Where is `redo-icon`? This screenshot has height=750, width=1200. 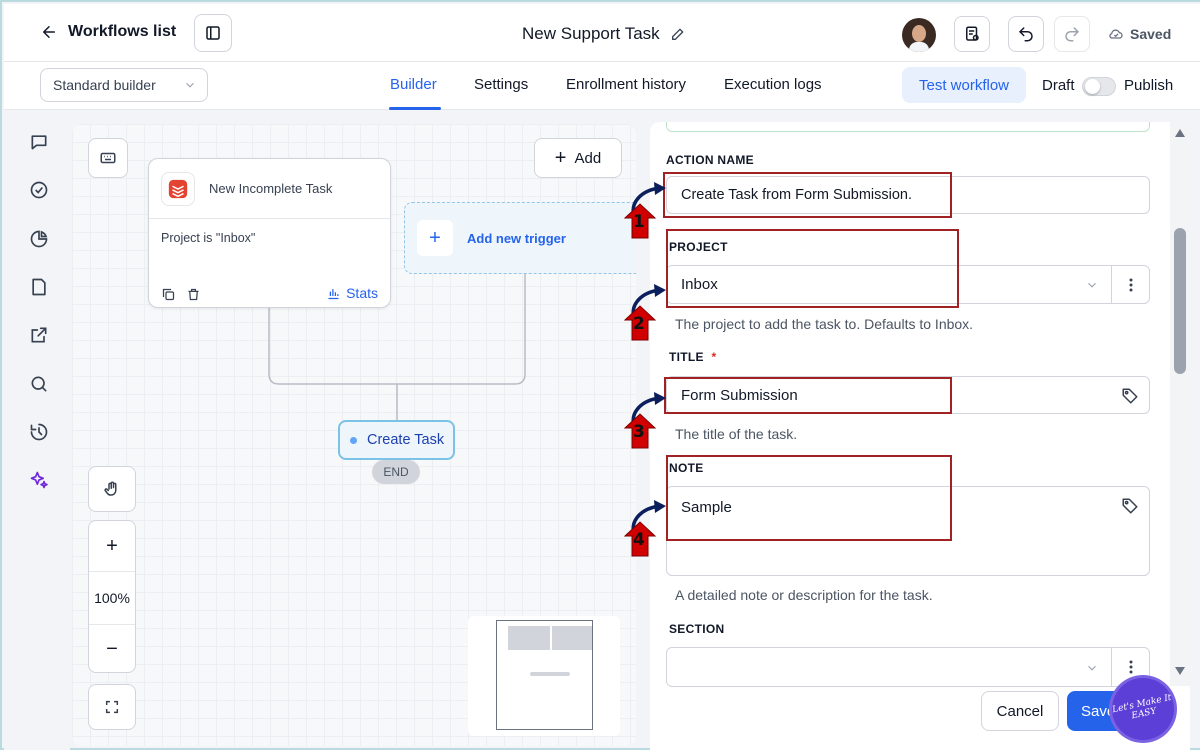 redo-icon is located at coordinates (1072, 34).